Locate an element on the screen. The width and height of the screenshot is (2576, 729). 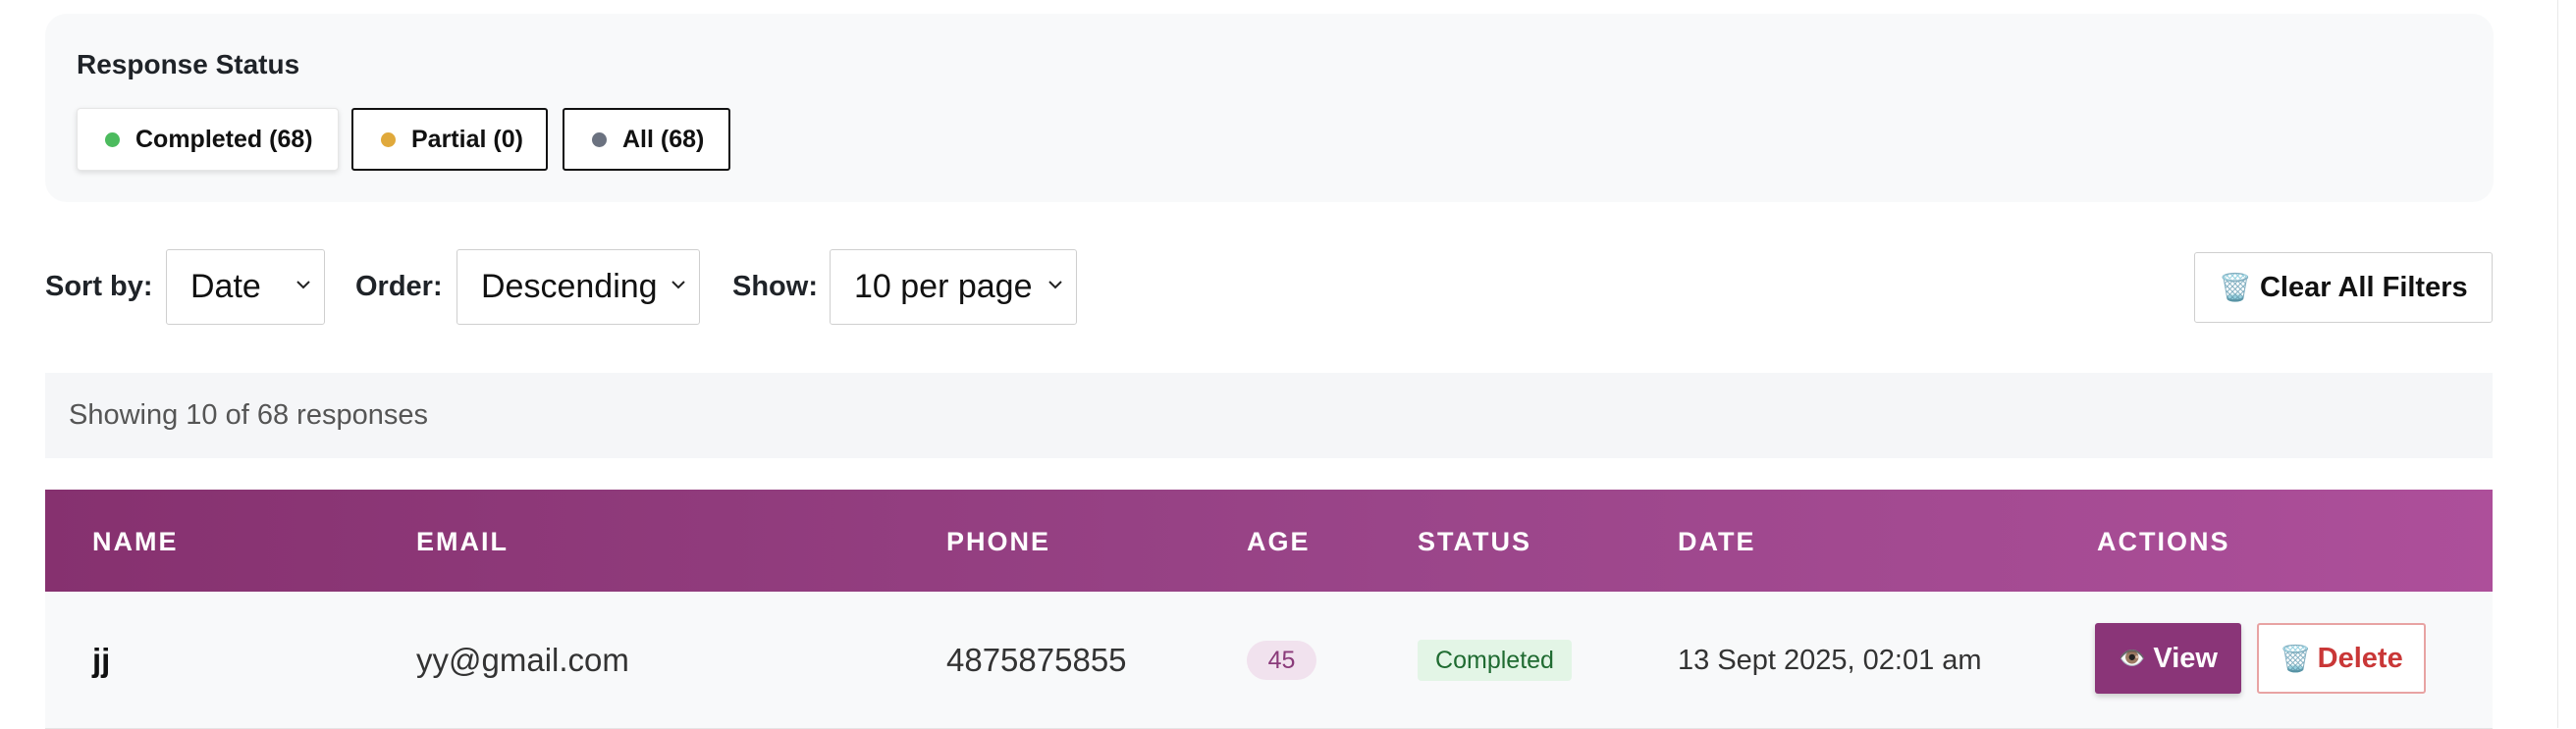
results-summary-bar: Showing 10 of 68 responses is located at coordinates (1269, 415).